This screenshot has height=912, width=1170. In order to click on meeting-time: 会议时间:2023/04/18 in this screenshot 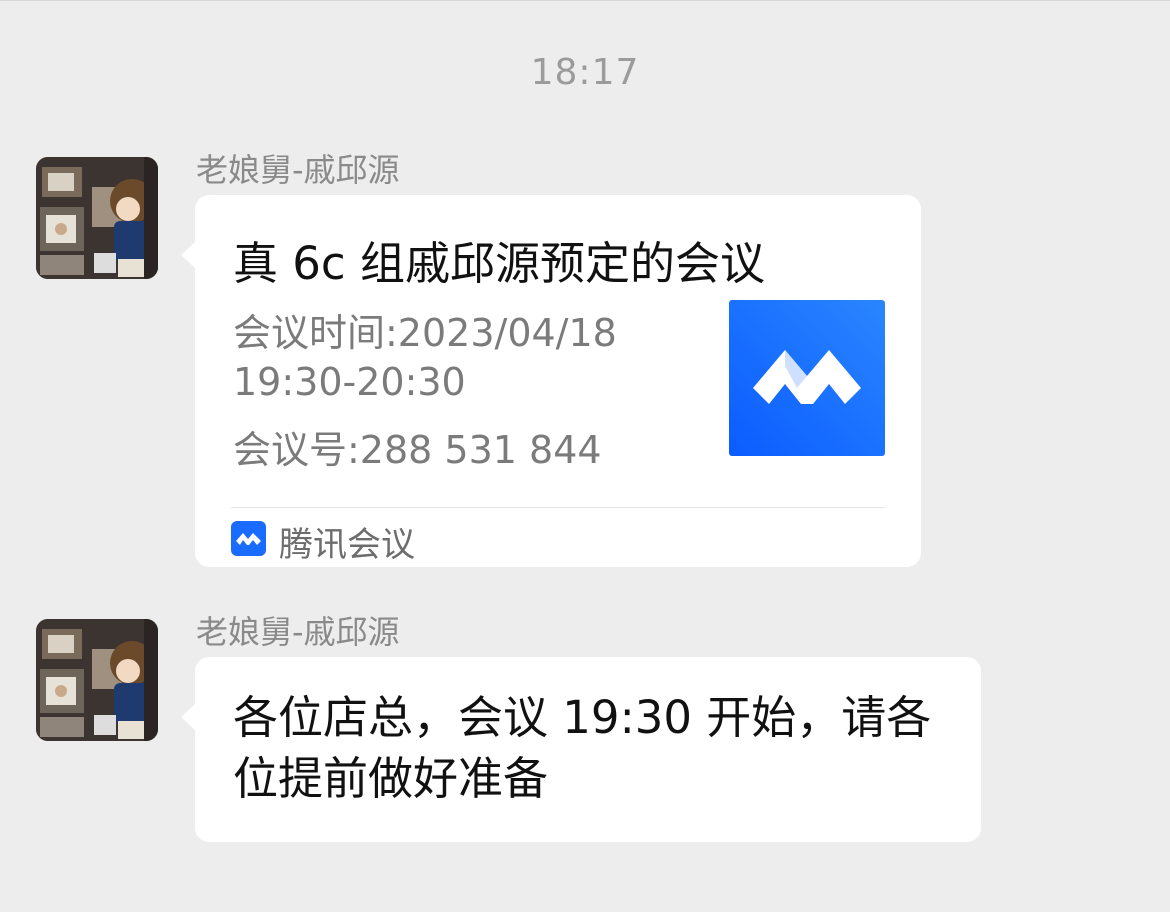, I will do `click(425, 333)`.